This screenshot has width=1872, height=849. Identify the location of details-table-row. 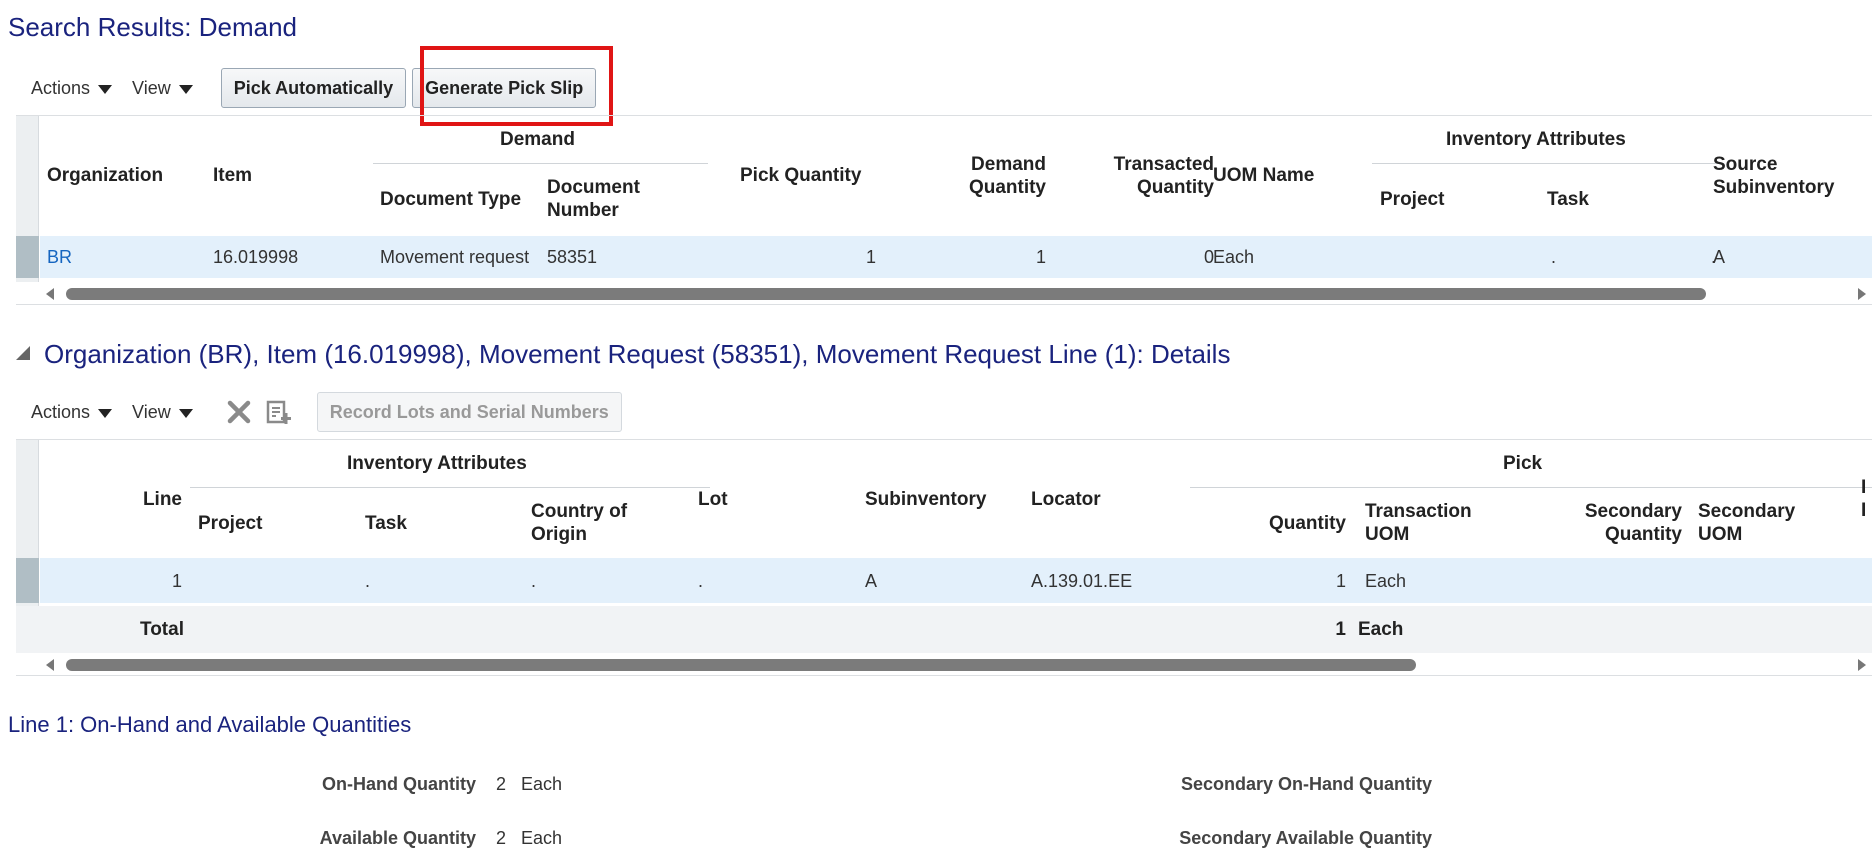
(956, 580).